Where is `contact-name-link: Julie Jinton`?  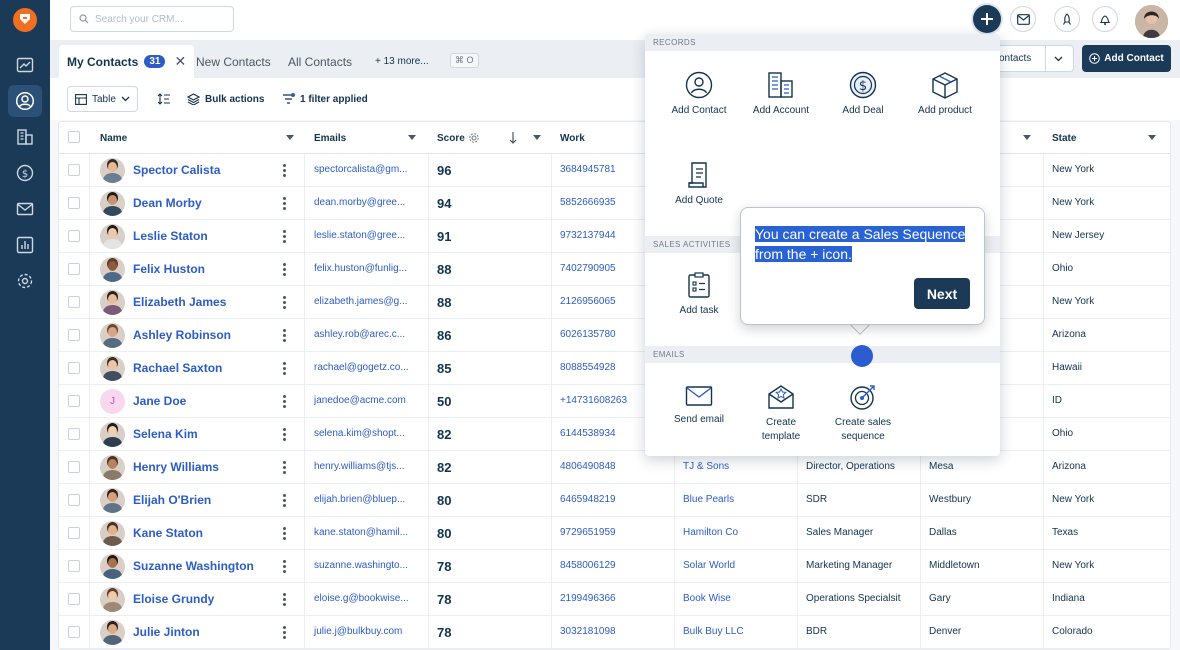 contact-name-link: Julie Jinton is located at coordinates (166, 632).